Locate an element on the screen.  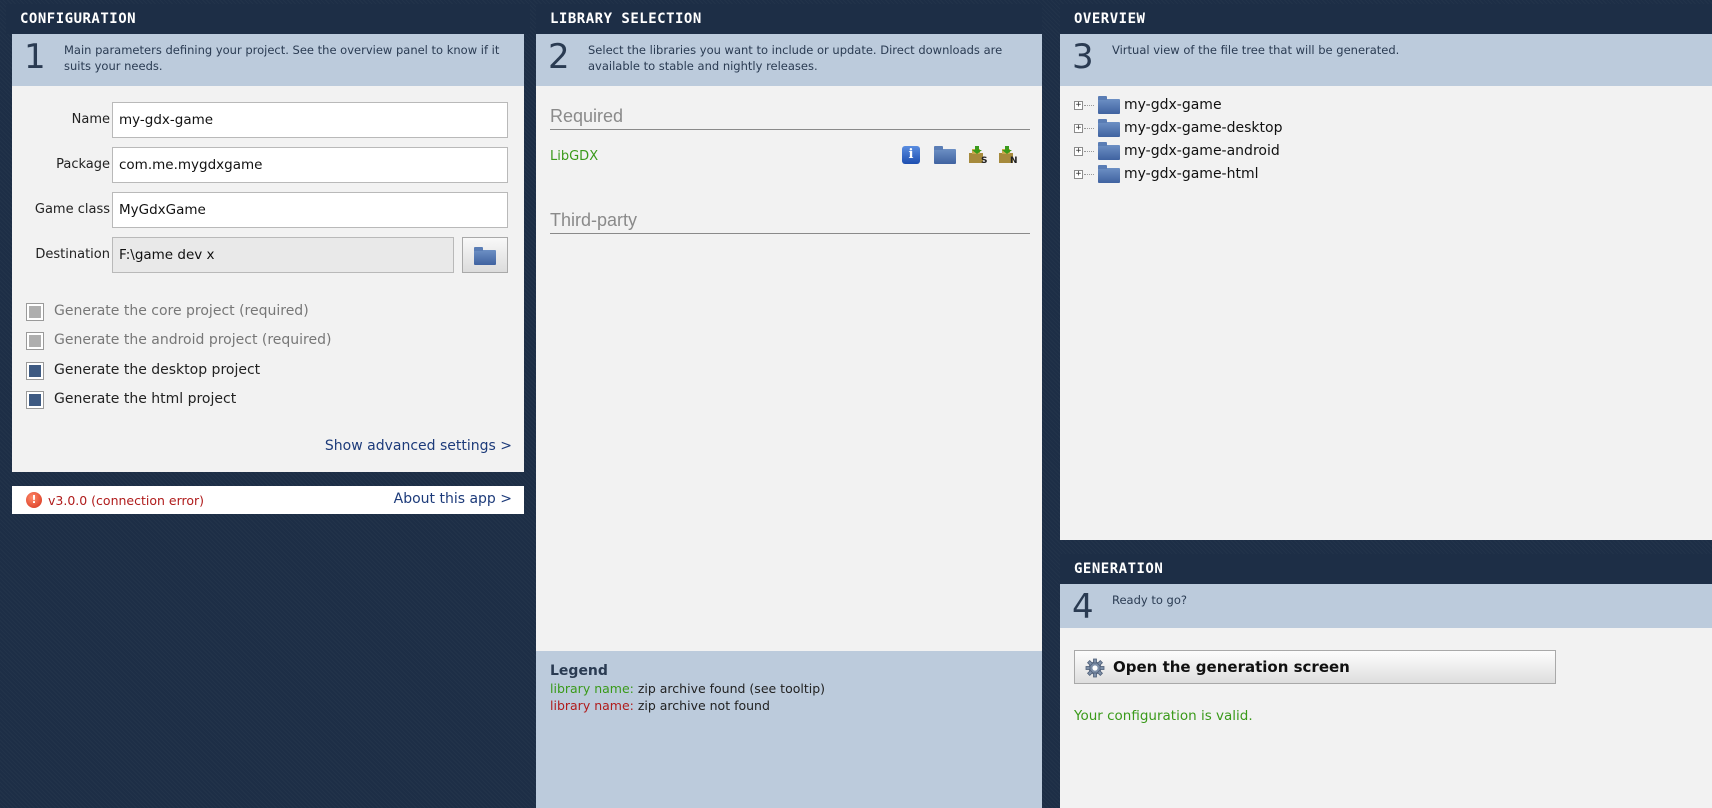
info-icon: i is located at coordinates (911, 155).